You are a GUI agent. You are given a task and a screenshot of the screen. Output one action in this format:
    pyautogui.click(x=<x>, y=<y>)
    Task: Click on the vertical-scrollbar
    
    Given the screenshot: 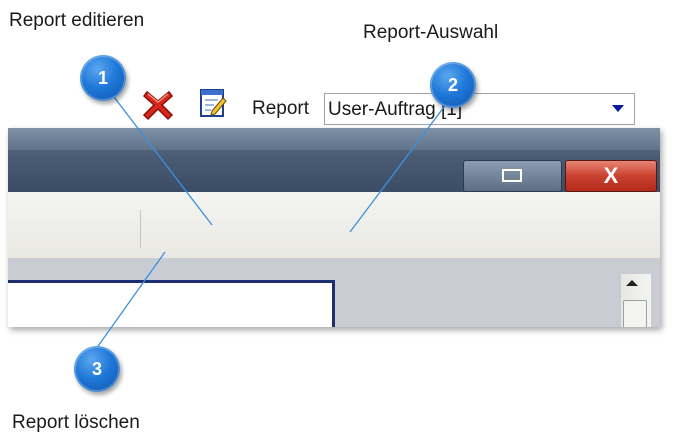 What is the action you would take?
    pyautogui.click(x=635, y=300)
    